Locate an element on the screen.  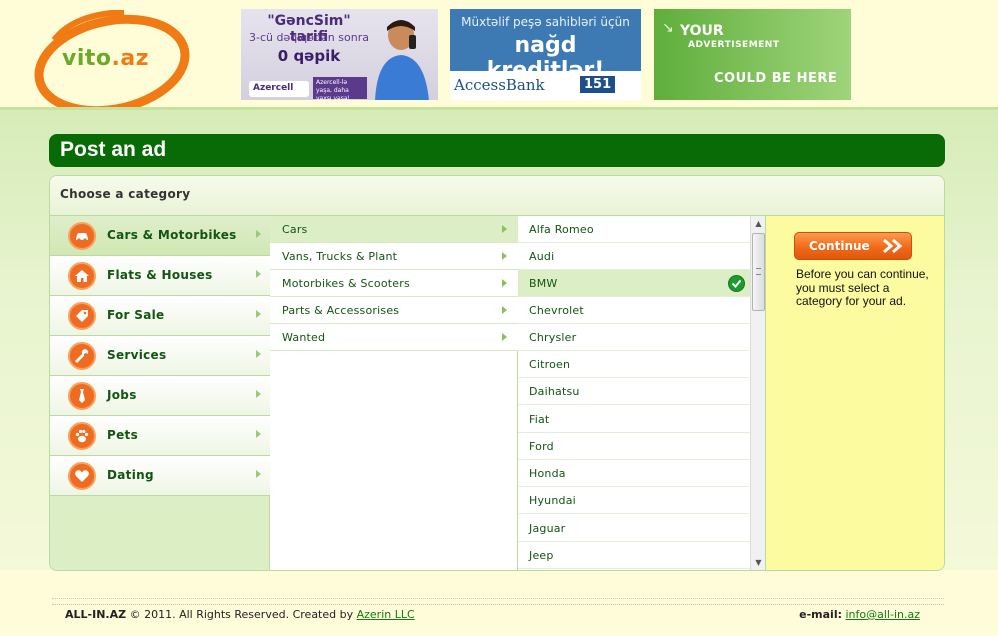
azercell-logo: Azercell is located at coordinates (279, 89).